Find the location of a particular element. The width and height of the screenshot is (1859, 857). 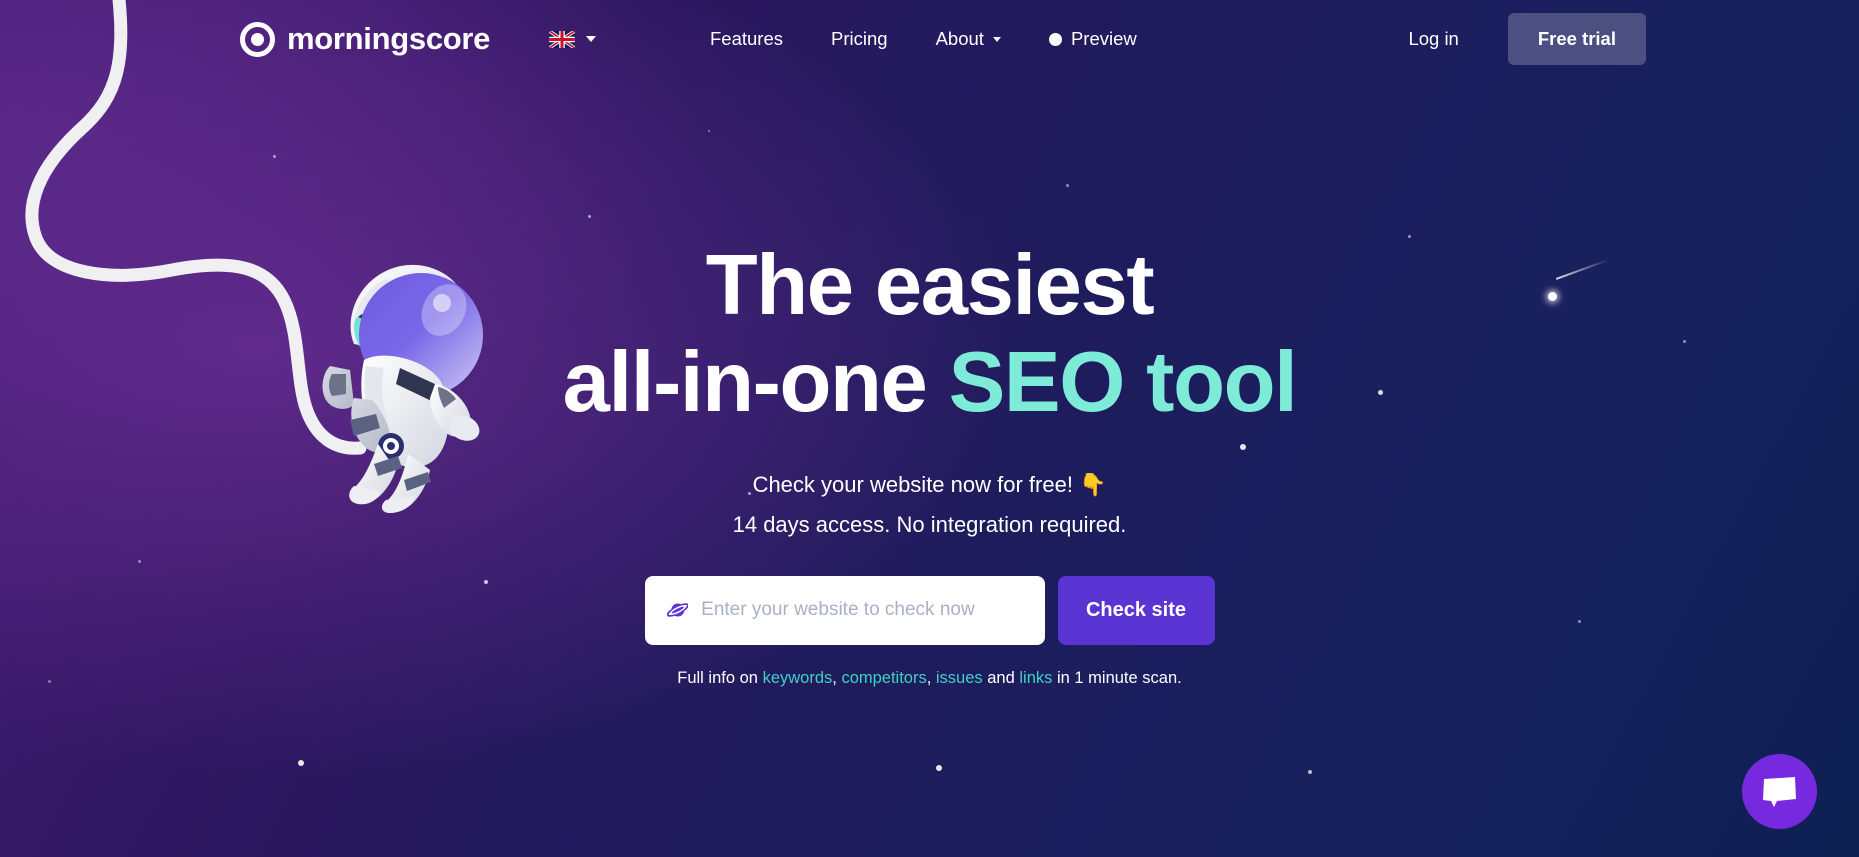

nav-item-preview-label: Preview is located at coordinates (1103, 38).